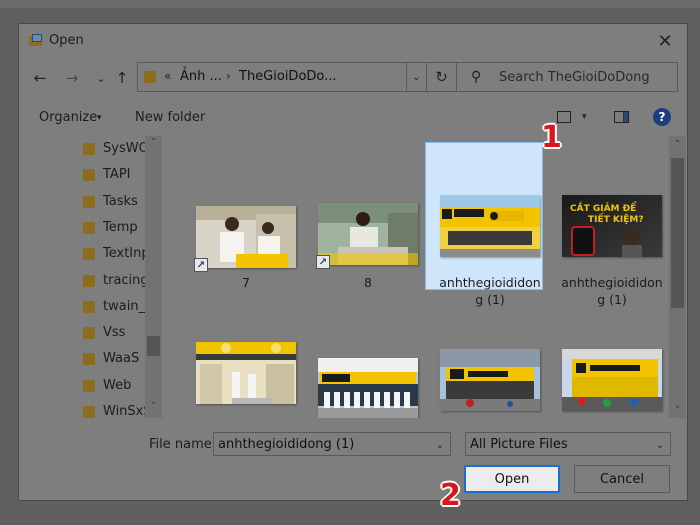 This screenshot has width=700, height=525. I want to click on search-icon: ⚲, so click(476, 77).